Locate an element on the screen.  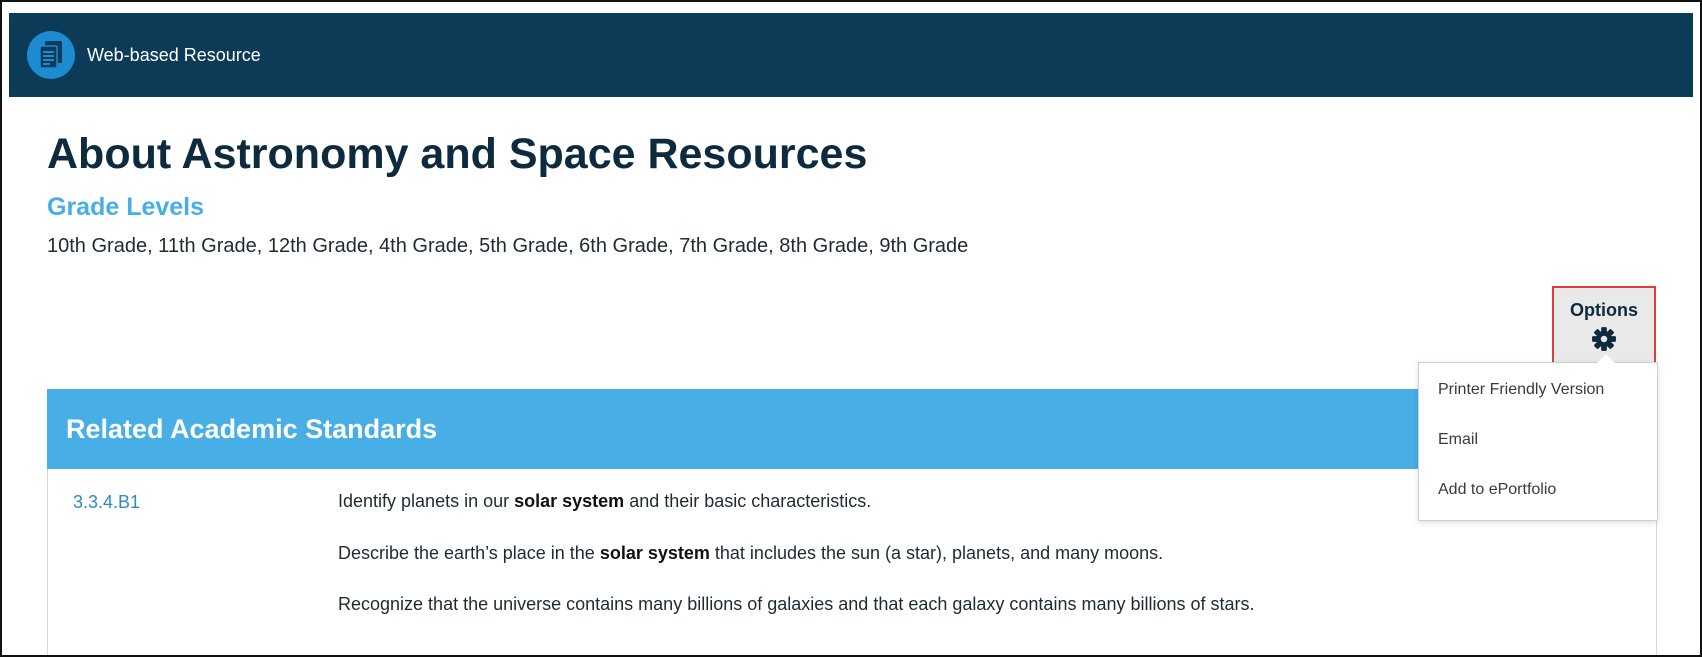
dropdown-caret is located at coordinates (1606, 359).